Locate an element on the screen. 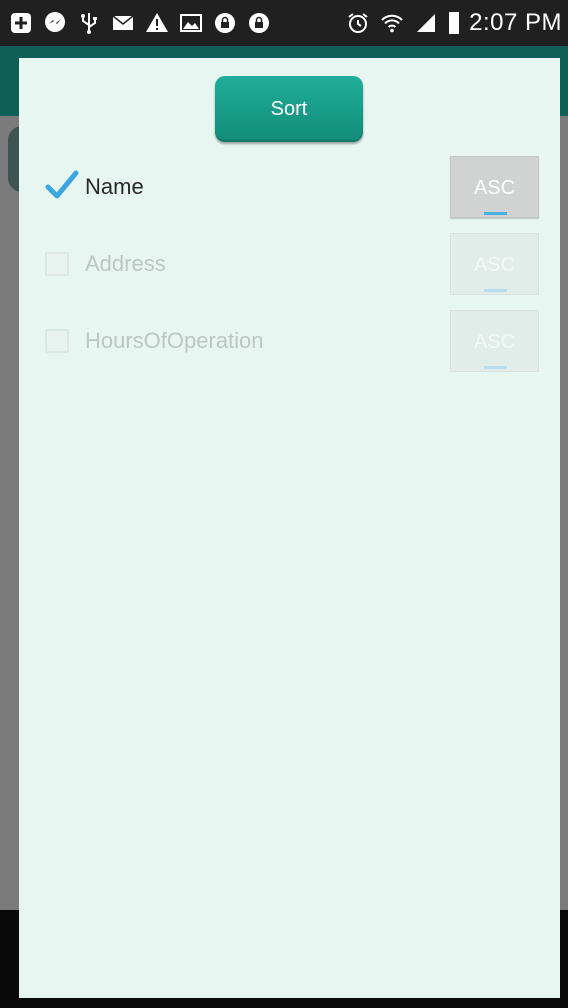 This screenshot has height=1008, width=568. name-order-label: ASC is located at coordinates (494, 188).